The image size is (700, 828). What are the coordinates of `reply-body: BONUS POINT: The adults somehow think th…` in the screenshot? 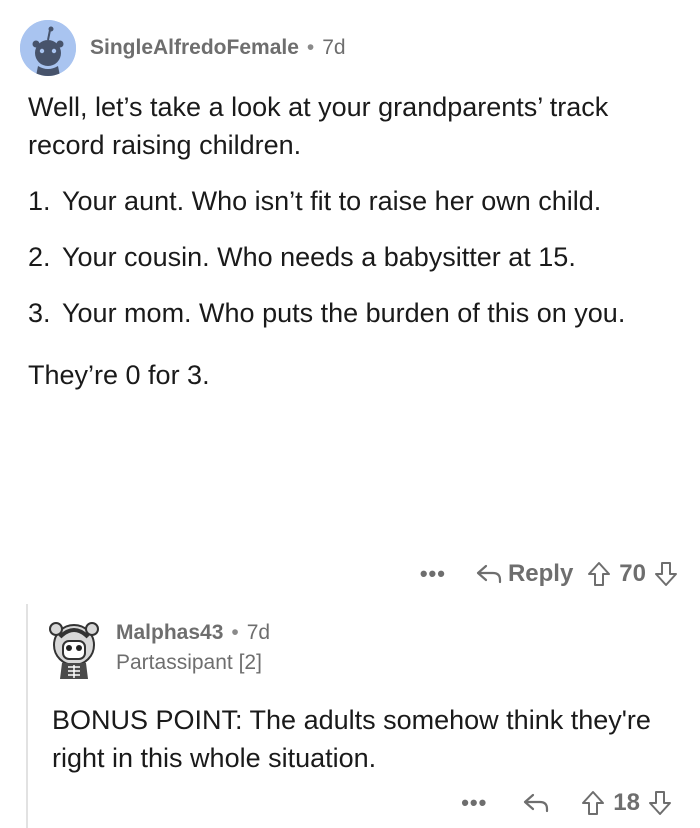 It's located at (362, 739).